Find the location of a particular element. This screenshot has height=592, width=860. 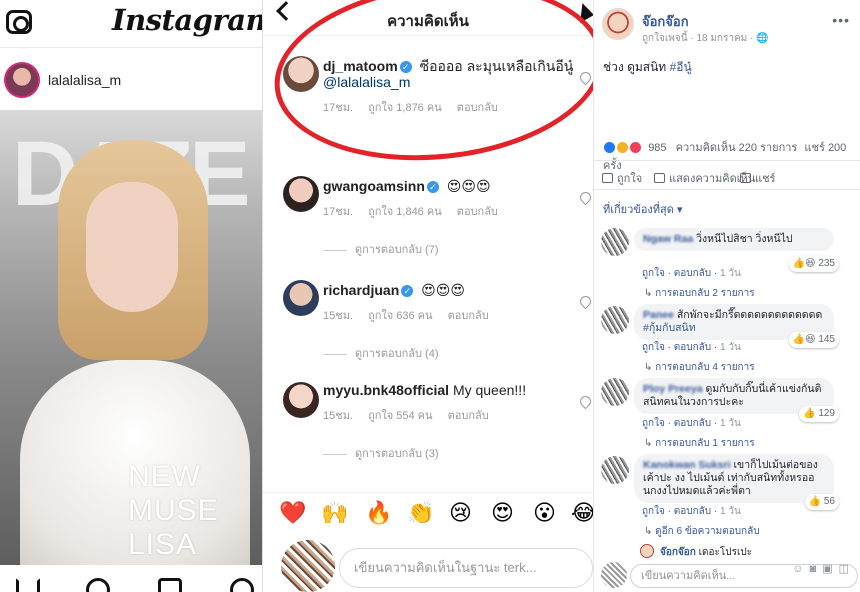

add-post-icon is located at coordinates (170, 585).